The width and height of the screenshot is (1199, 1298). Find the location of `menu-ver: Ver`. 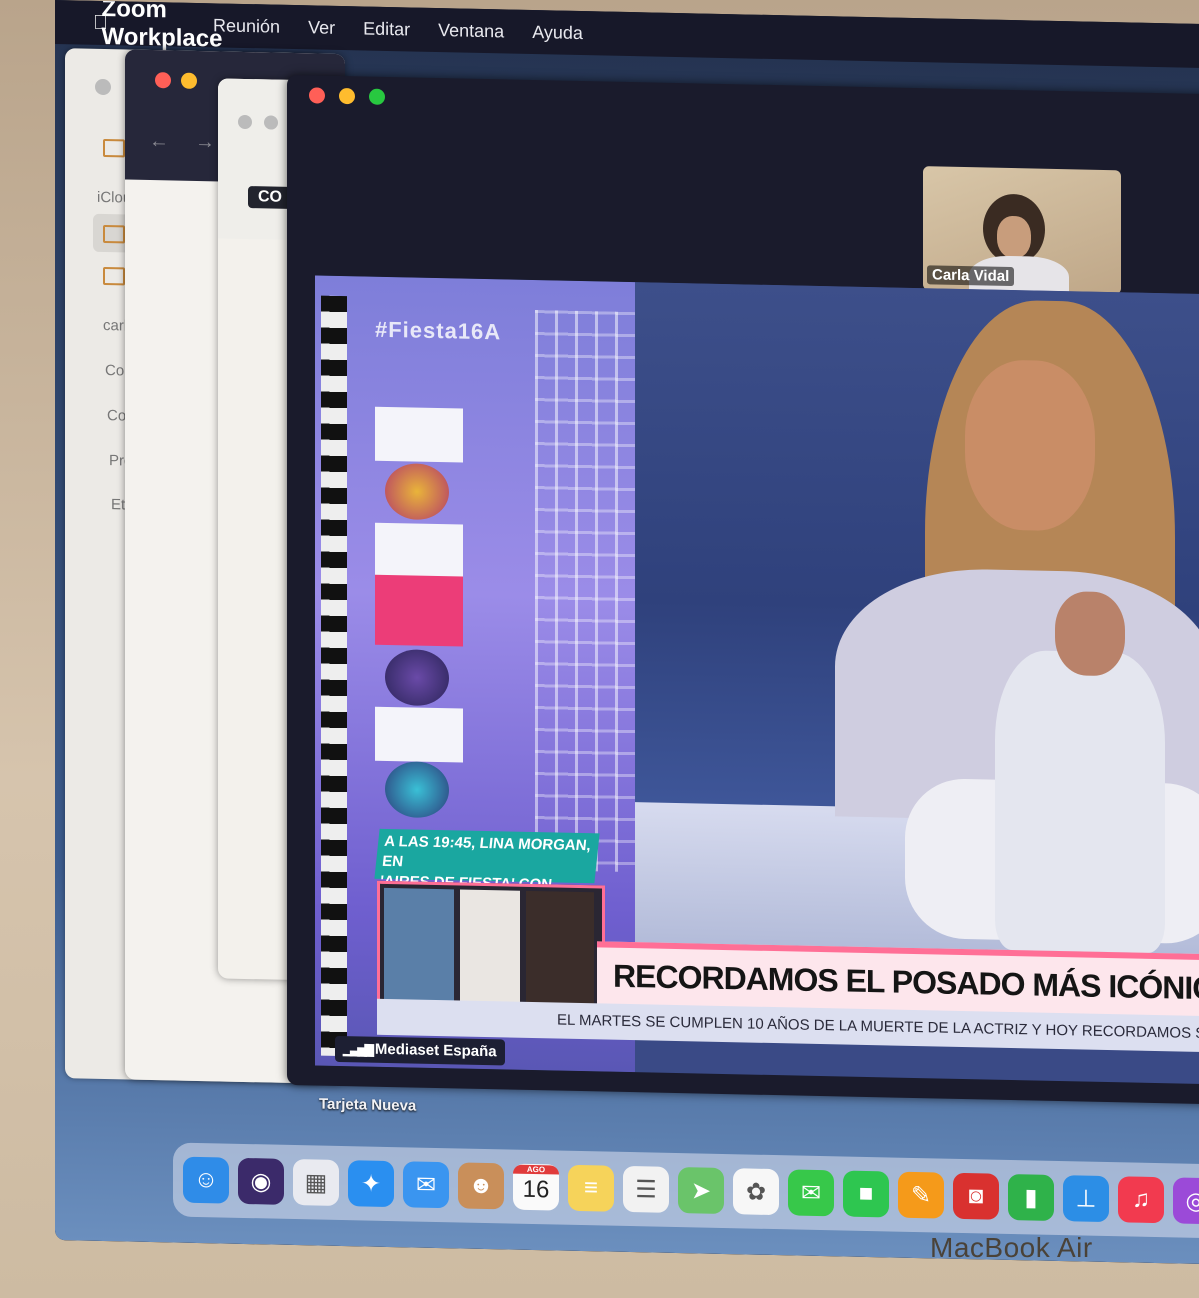

menu-ver: Ver is located at coordinates (321, 28).